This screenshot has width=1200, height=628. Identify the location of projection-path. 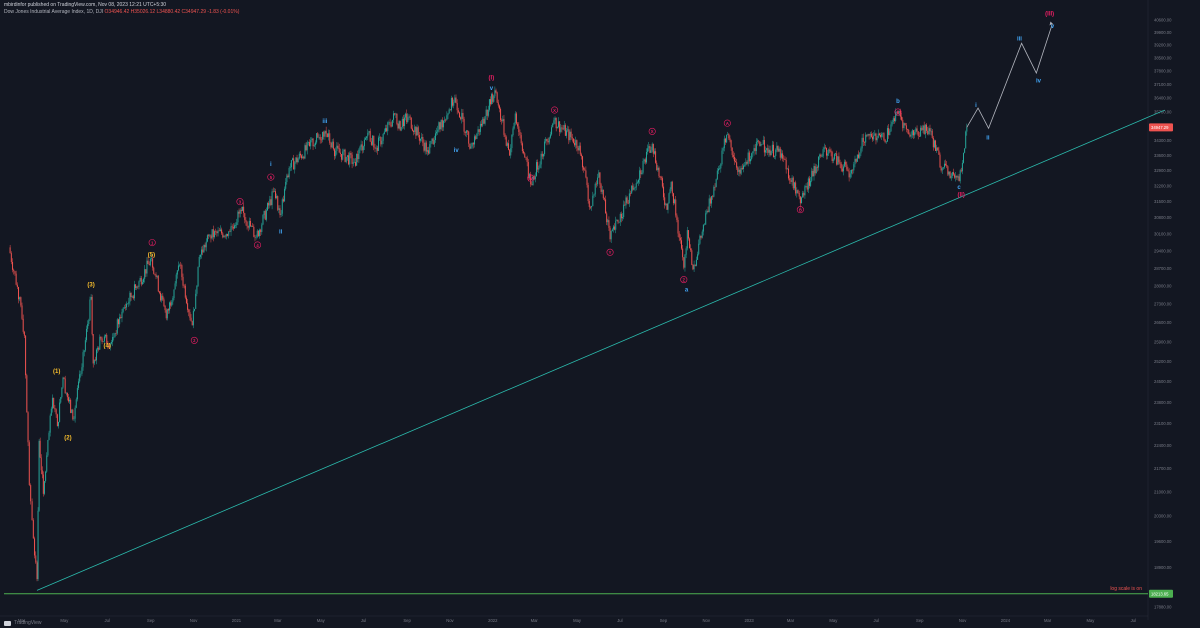
(1009, 76).